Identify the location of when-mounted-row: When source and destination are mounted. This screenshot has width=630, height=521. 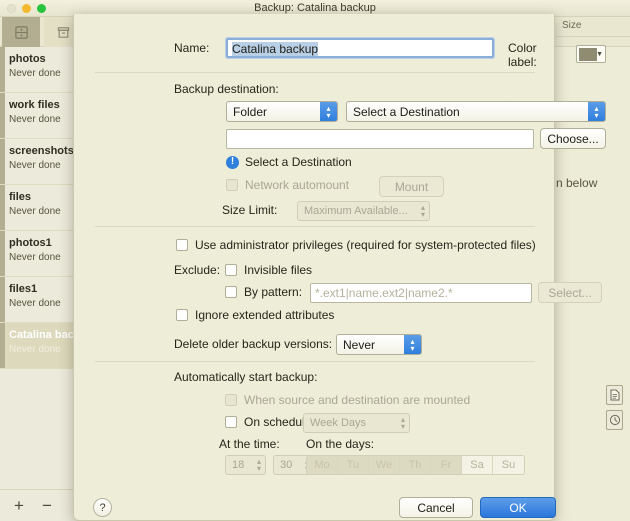
(347, 400).